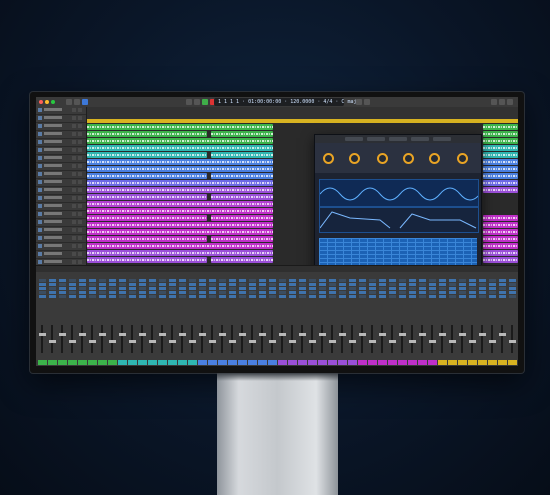 The width and height of the screenshot is (550, 495). What do you see at coordinates (85, 102) in the screenshot?
I see `editors-button` at bounding box center [85, 102].